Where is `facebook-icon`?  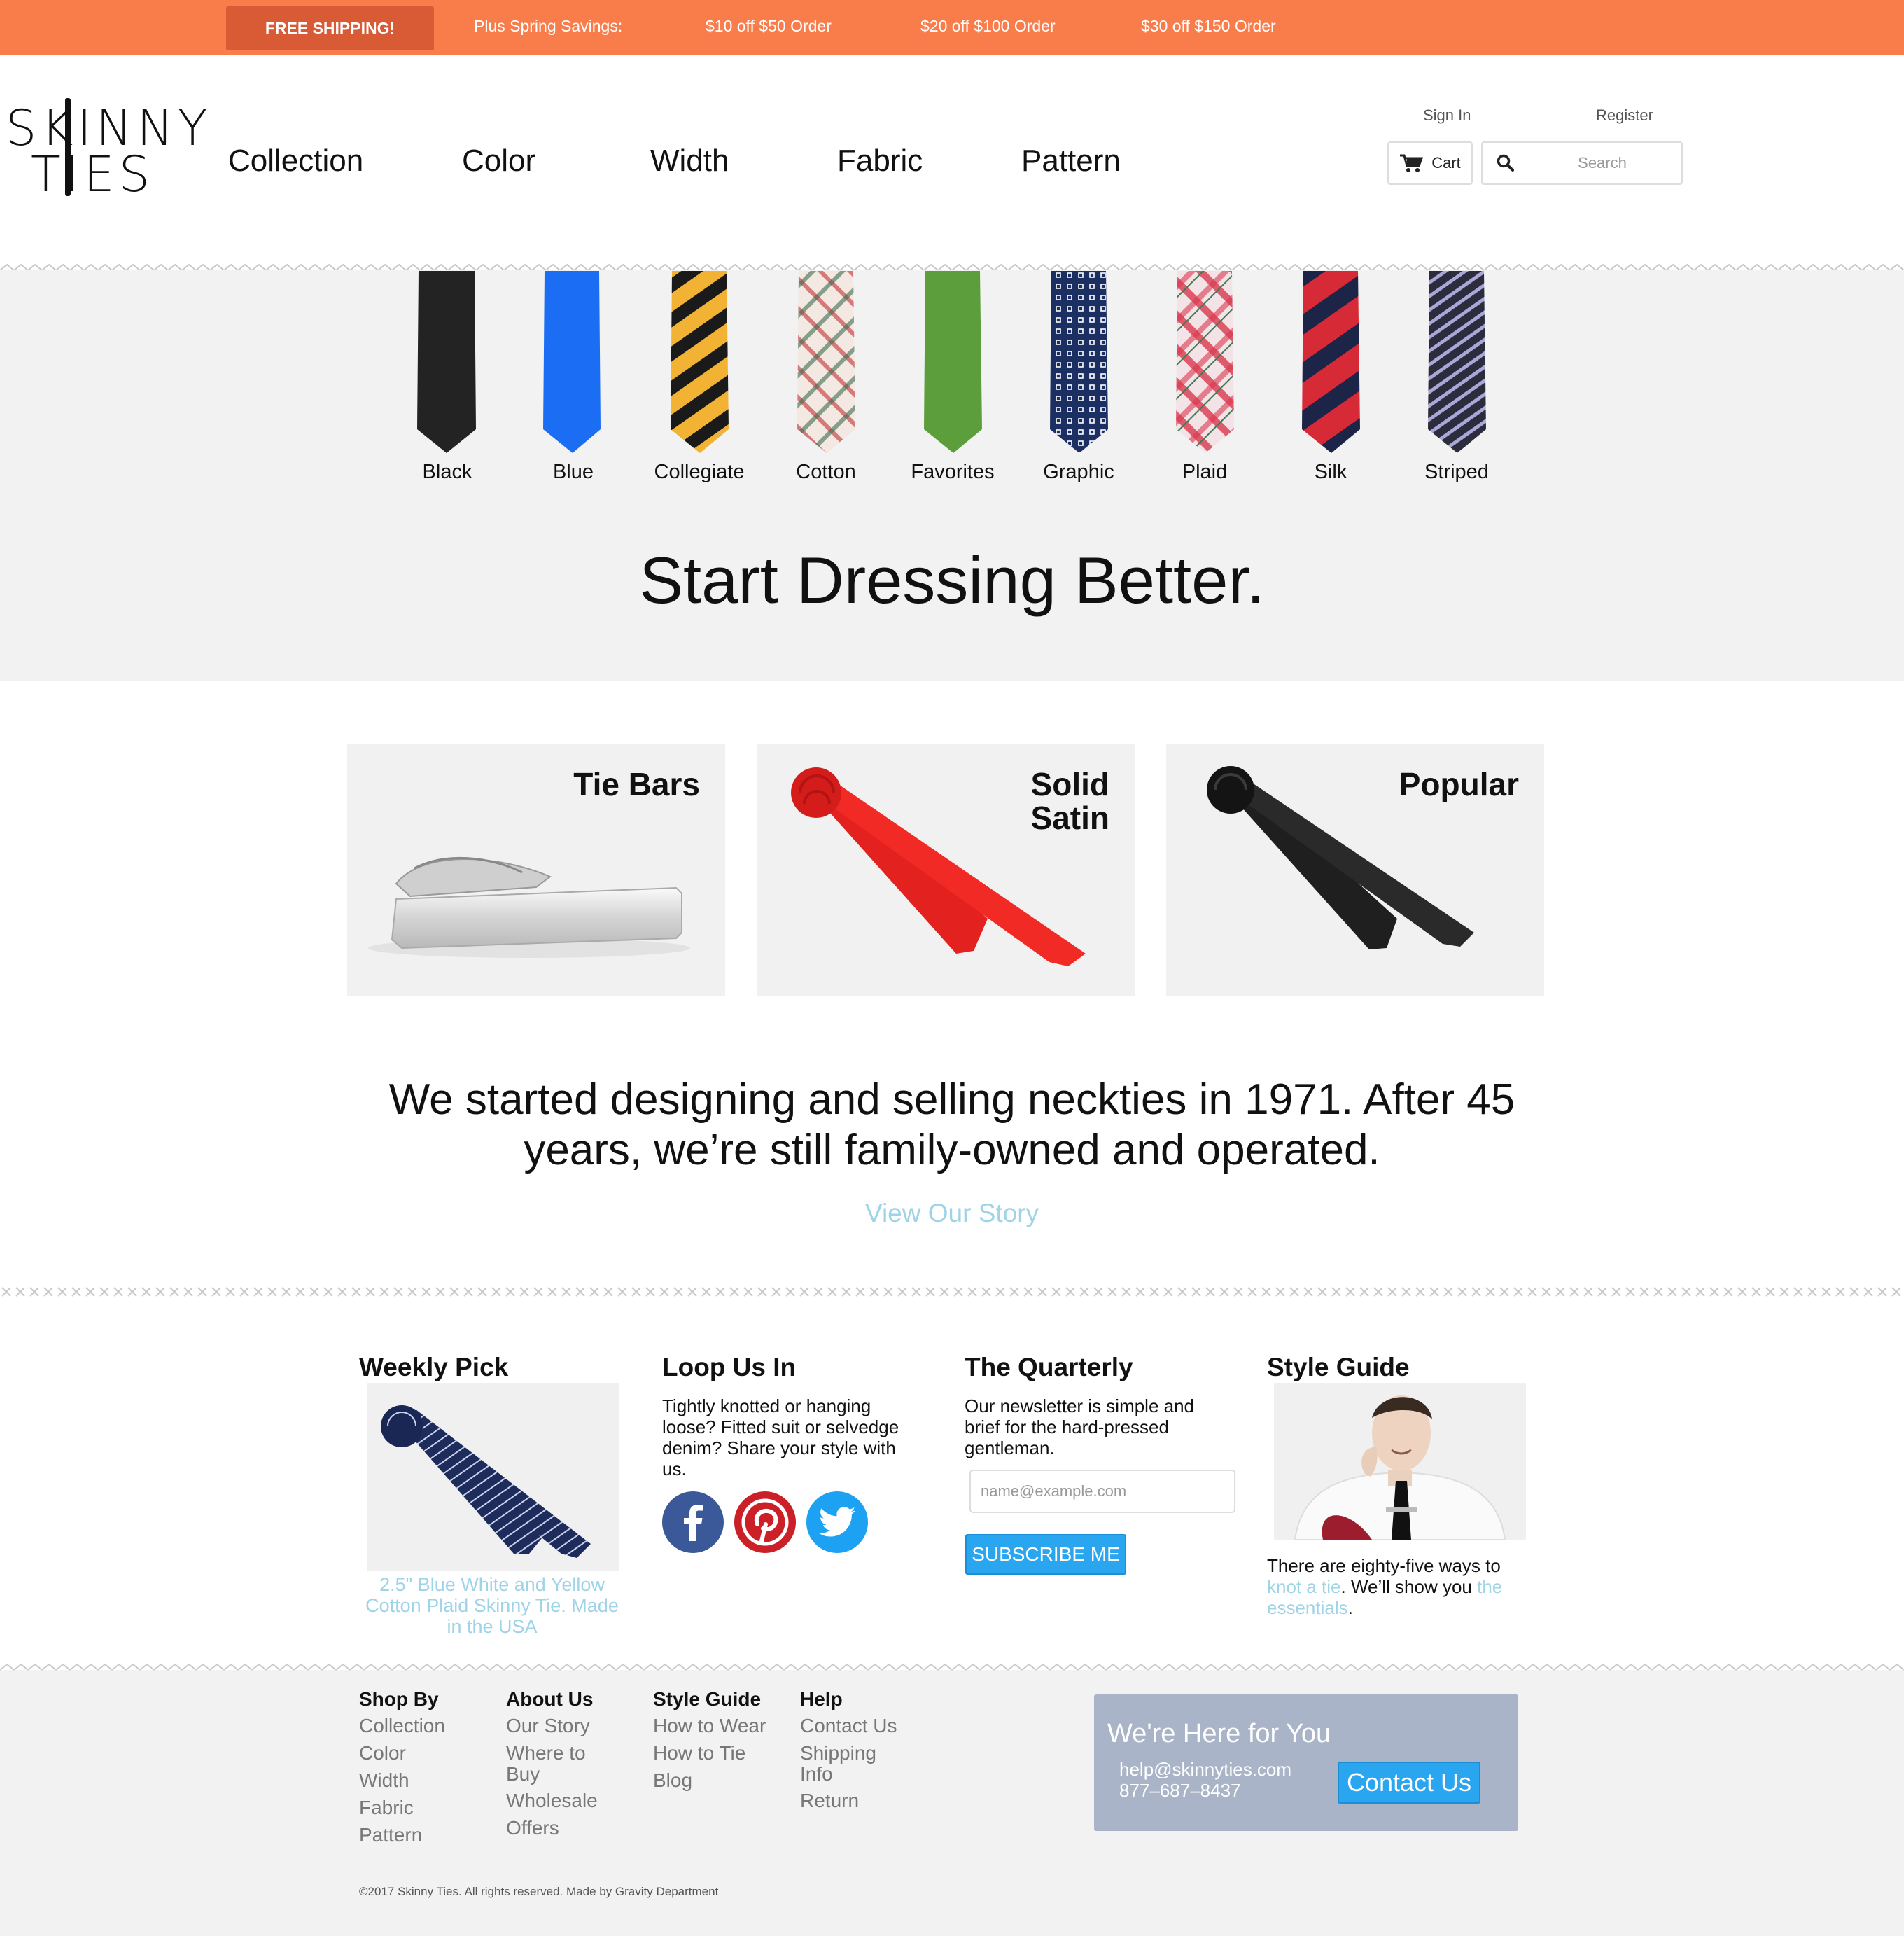
facebook-icon is located at coordinates (693, 1522).